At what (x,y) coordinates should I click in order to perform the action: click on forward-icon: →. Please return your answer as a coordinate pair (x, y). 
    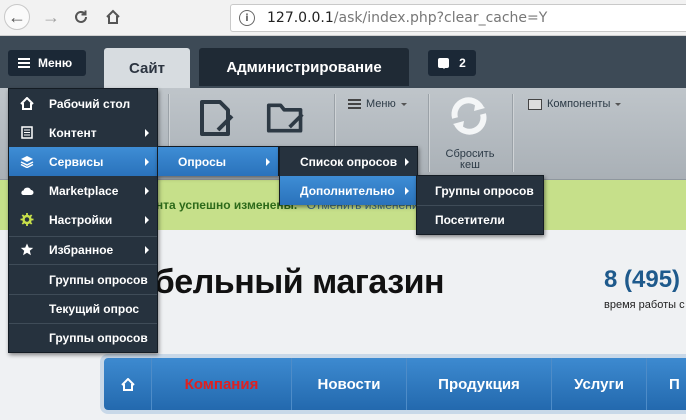
    Looking at the image, I should click on (51, 17).